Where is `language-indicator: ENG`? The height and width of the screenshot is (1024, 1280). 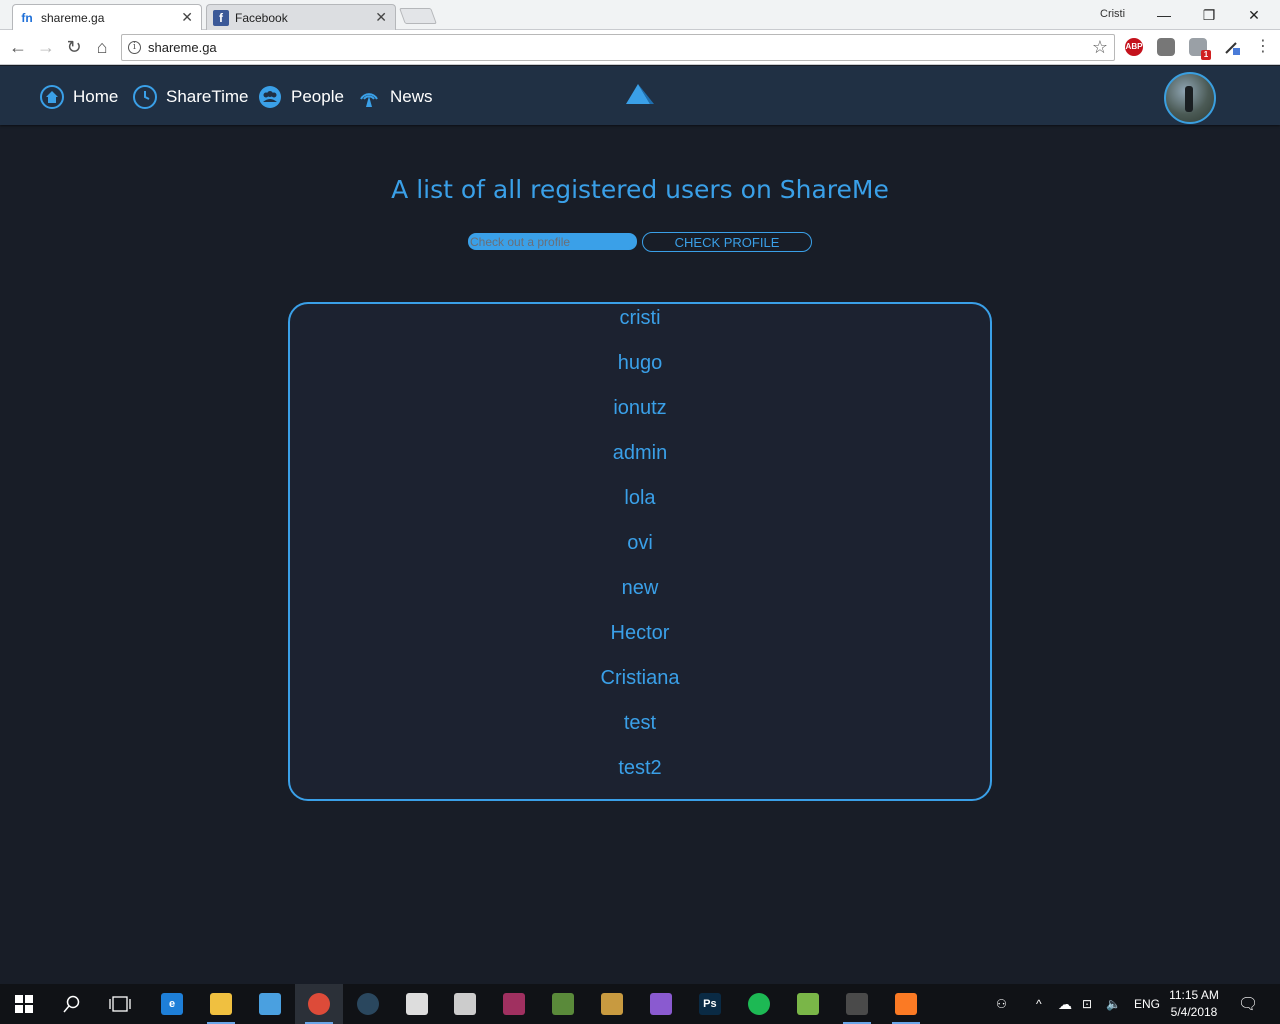 language-indicator: ENG is located at coordinates (1147, 1004).